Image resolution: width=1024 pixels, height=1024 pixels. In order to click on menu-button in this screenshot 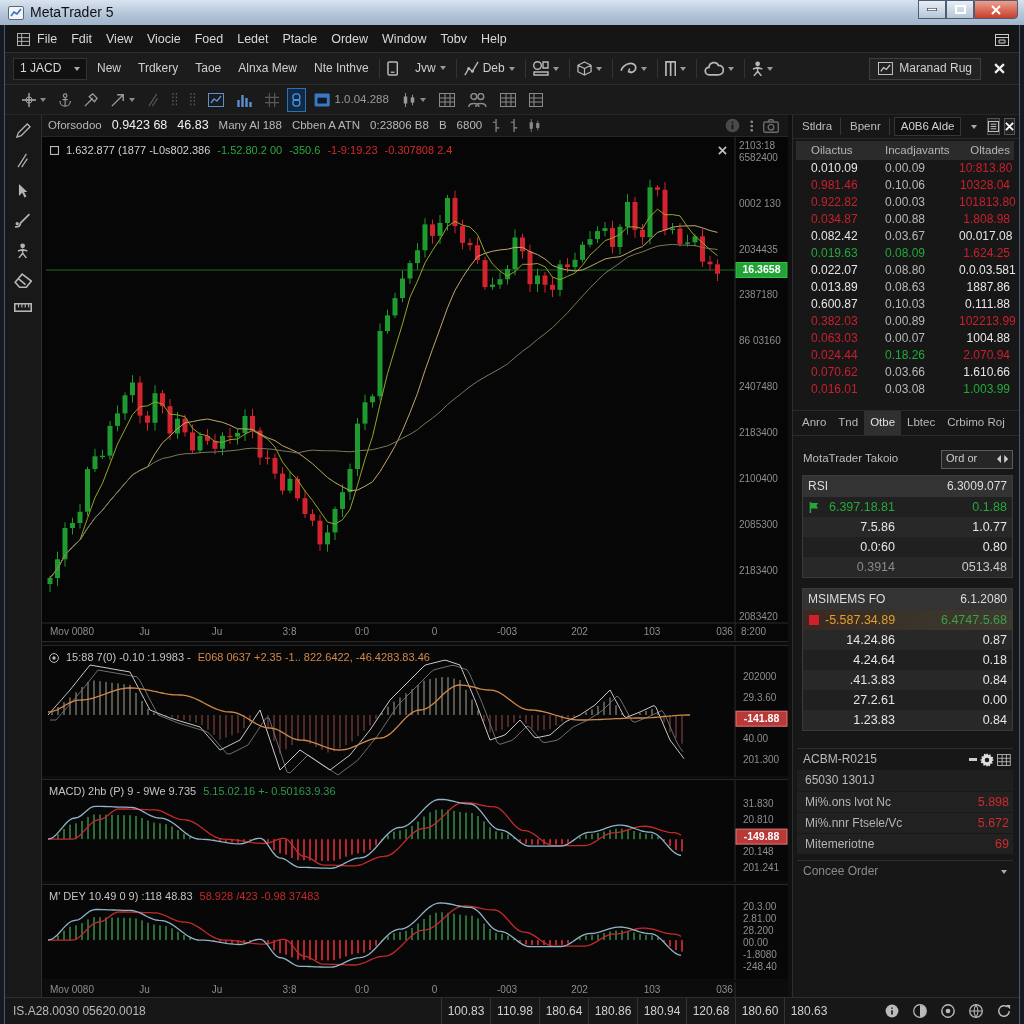, I will do `click(994, 126)`.